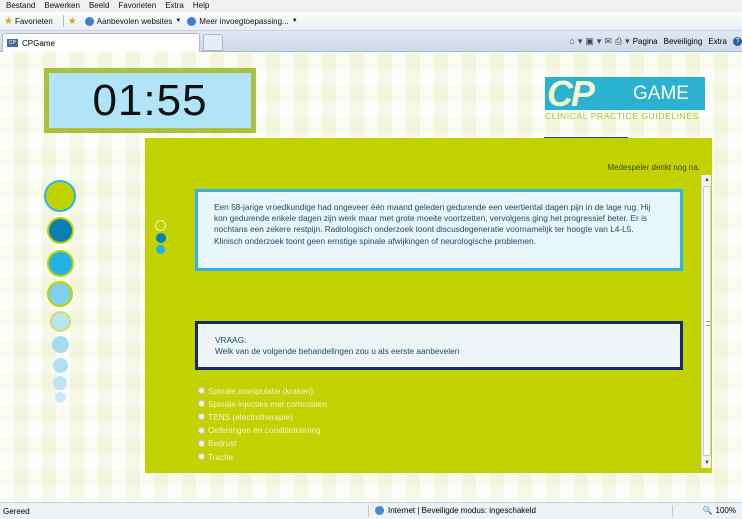 The width and height of the screenshot is (742, 519). I want to click on answer-option: Oefeningen en conditietraining, so click(262, 430).